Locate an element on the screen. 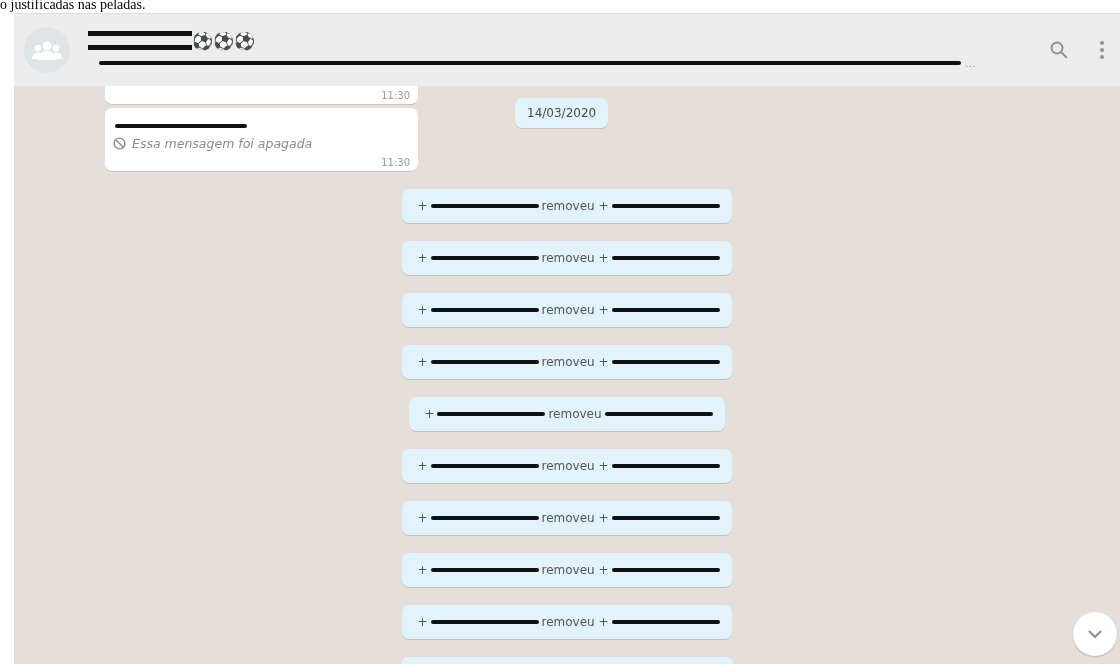 The height and width of the screenshot is (664, 1120). article-text: o justificadas nas peladas. is located at coordinates (73, 6).